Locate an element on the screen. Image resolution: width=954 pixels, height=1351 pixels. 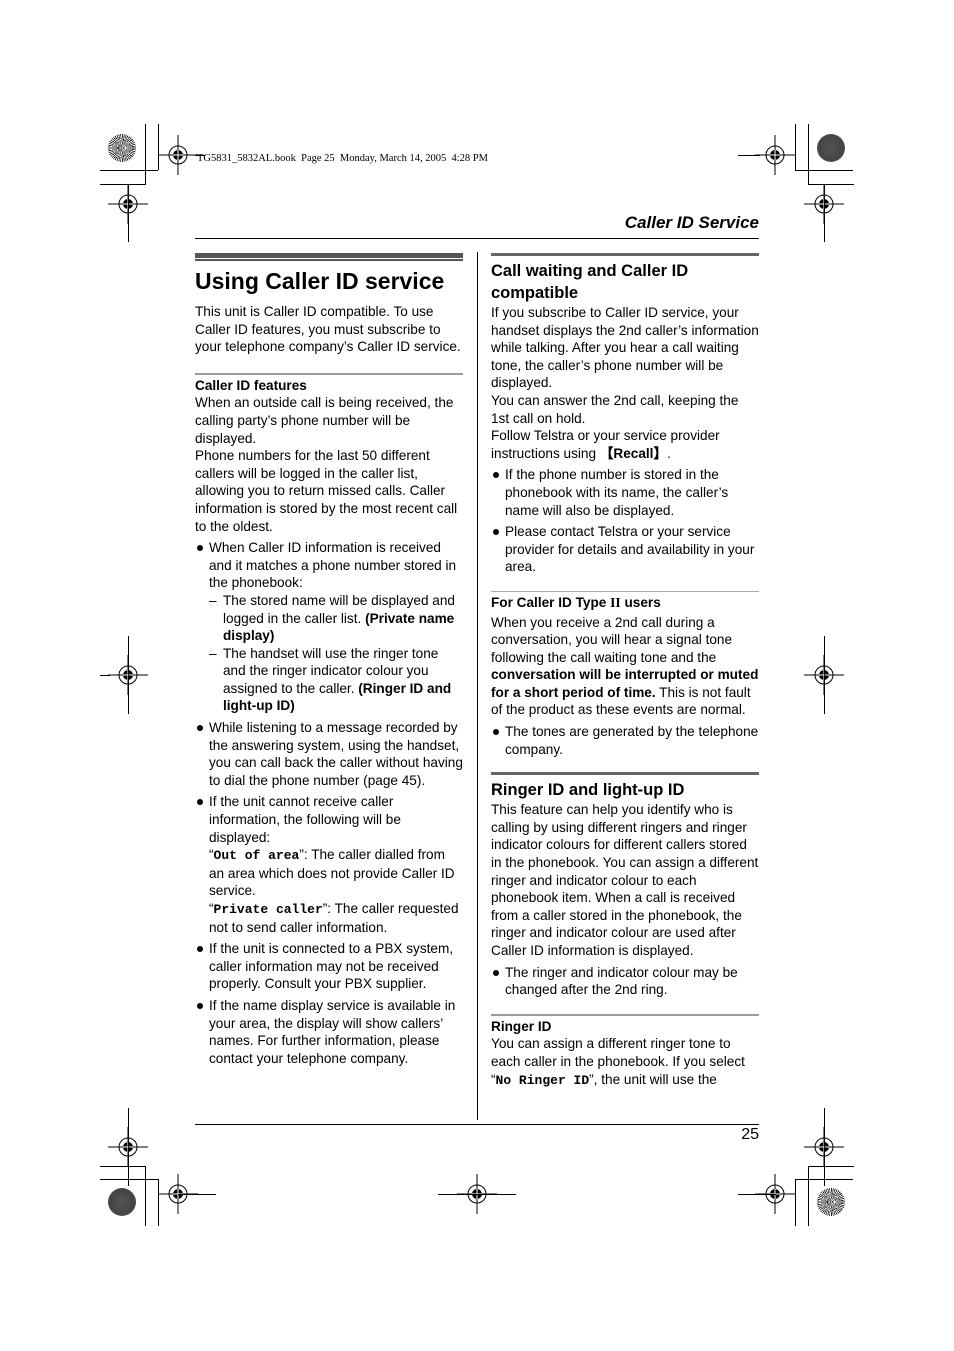
display-message-no-ringer-id: No Ringer ID is located at coordinates (542, 1080).